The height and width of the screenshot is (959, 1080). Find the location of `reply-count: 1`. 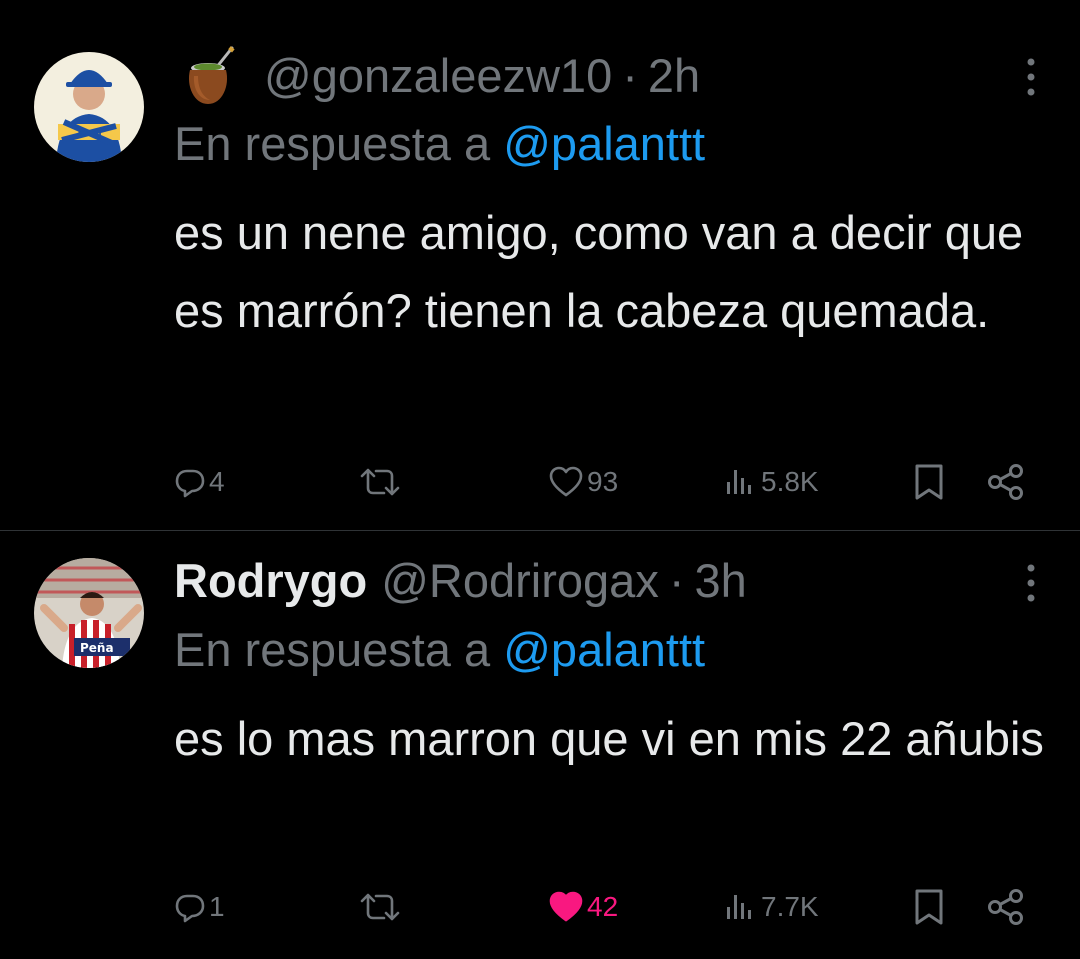

reply-count: 1 is located at coordinates (217, 906).